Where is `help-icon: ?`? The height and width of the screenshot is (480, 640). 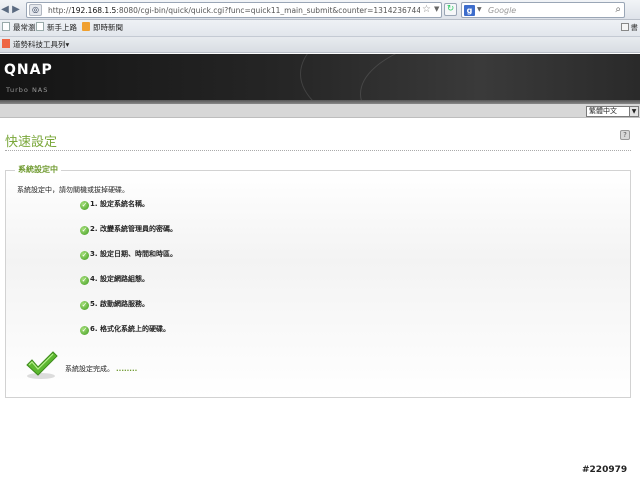 help-icon: ? is located at coordinates (625, 135).